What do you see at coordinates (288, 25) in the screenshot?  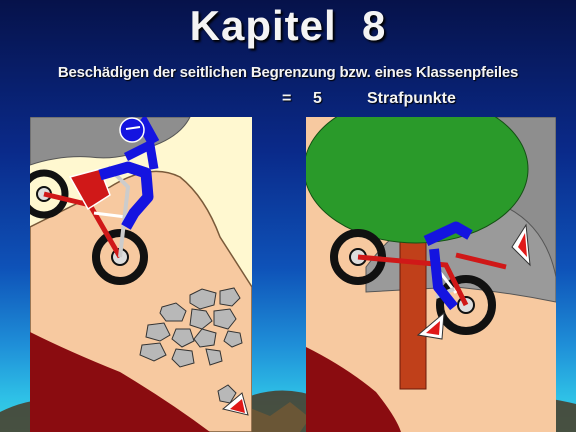 I see `slide-title: Kapitel 8` at bounding box center [288, 25].